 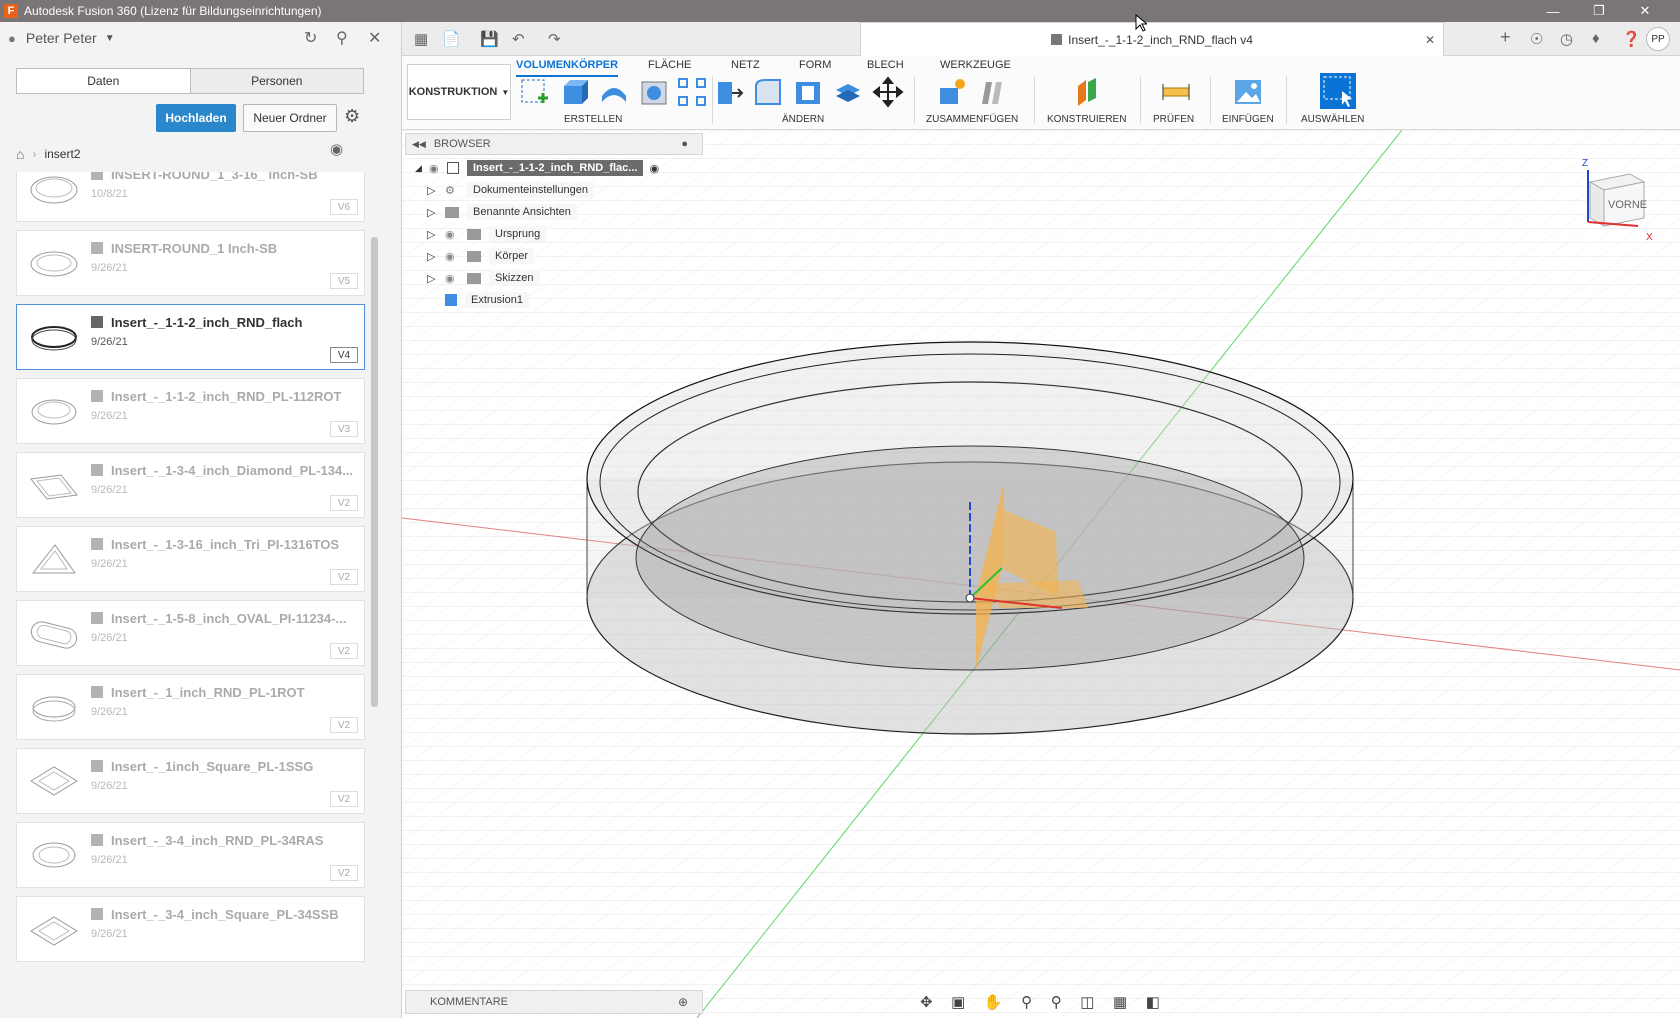 I want to click on close-panel-icon: ✕, so click(x=374, y=38).